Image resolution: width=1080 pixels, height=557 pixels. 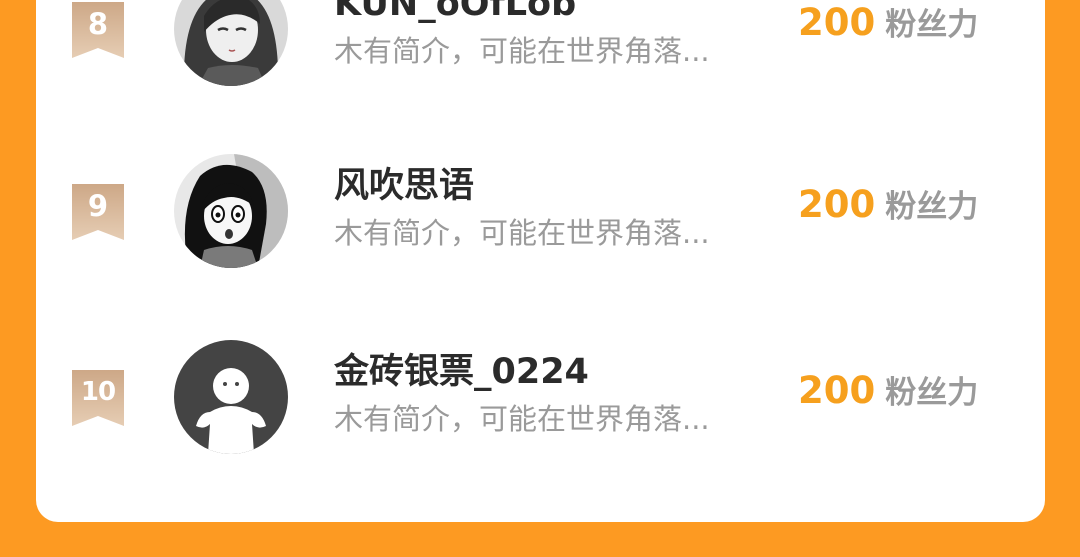 I want to click on user-name: KUN_oOfLob, so click(x=455, y=13).